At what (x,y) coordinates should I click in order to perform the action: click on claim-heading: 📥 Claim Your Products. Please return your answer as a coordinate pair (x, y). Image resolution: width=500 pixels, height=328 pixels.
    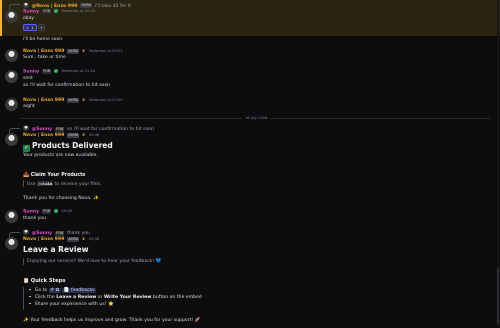
    Looking at the image, I should click on (54, 175).